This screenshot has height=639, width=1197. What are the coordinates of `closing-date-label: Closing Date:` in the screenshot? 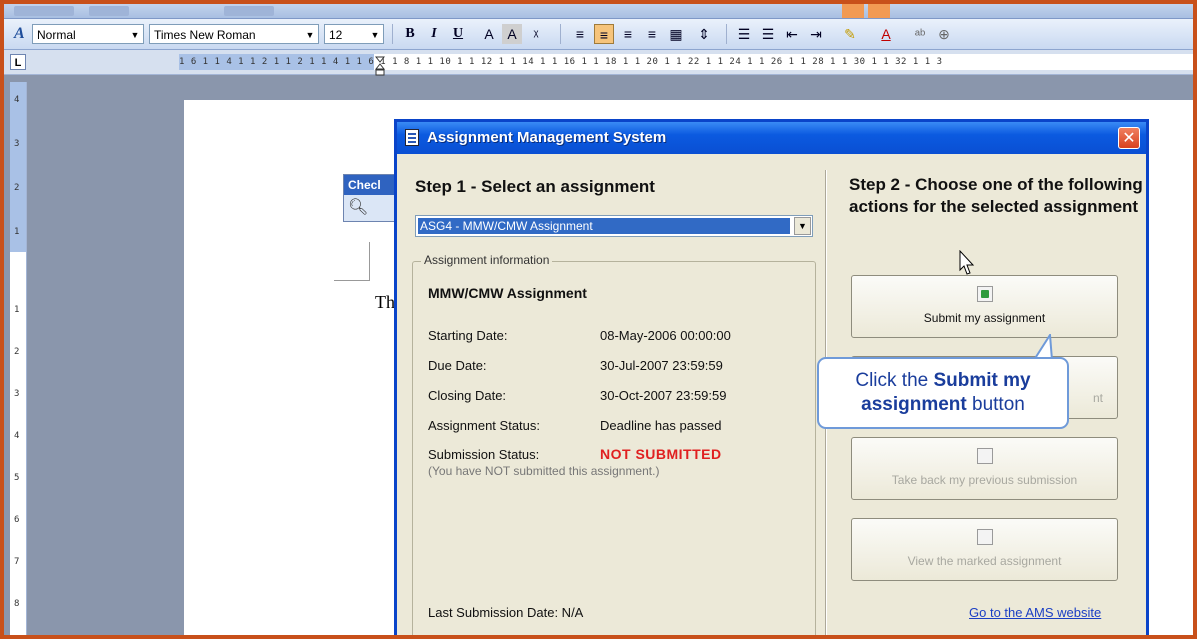 It's located at (467, 395).